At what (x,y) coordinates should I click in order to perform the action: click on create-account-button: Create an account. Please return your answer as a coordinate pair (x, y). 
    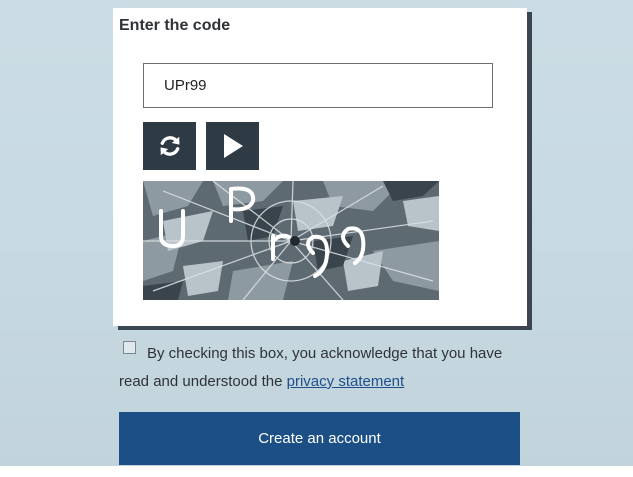
    Looking at the image, I should click on (319, 438).